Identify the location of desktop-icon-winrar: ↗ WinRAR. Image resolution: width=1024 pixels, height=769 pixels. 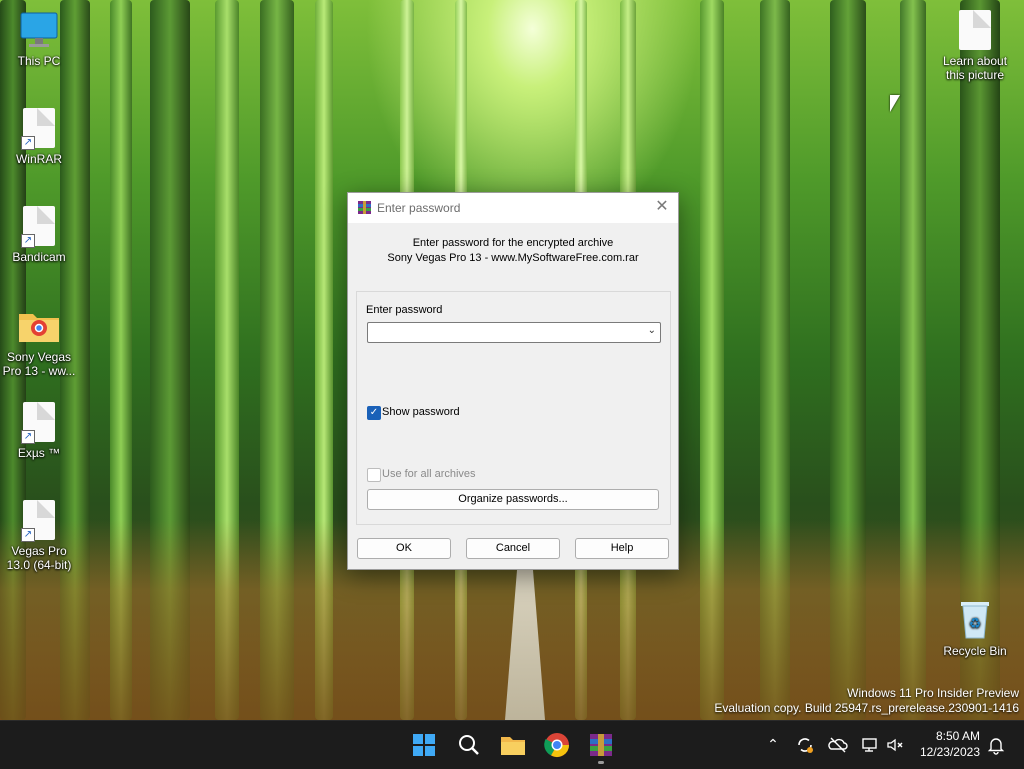
(39, 137).